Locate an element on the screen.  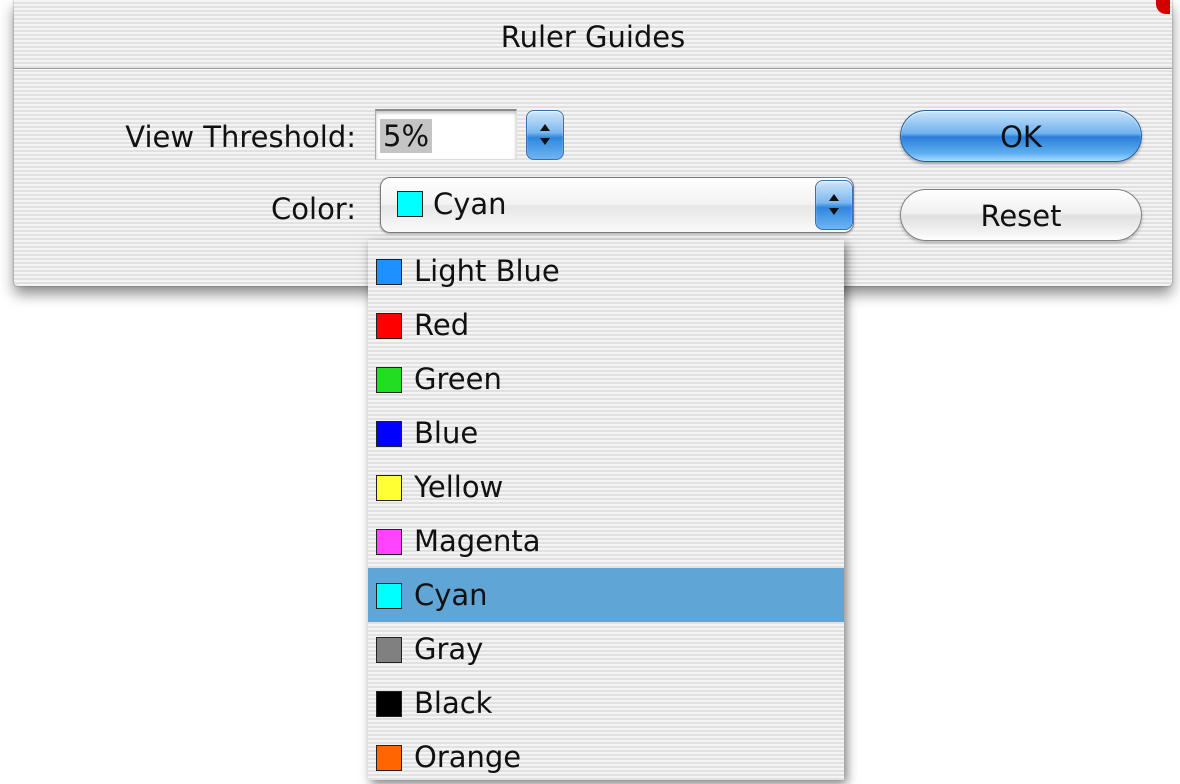
menu-item-label: Magenta is located at coordinates (477, 541).